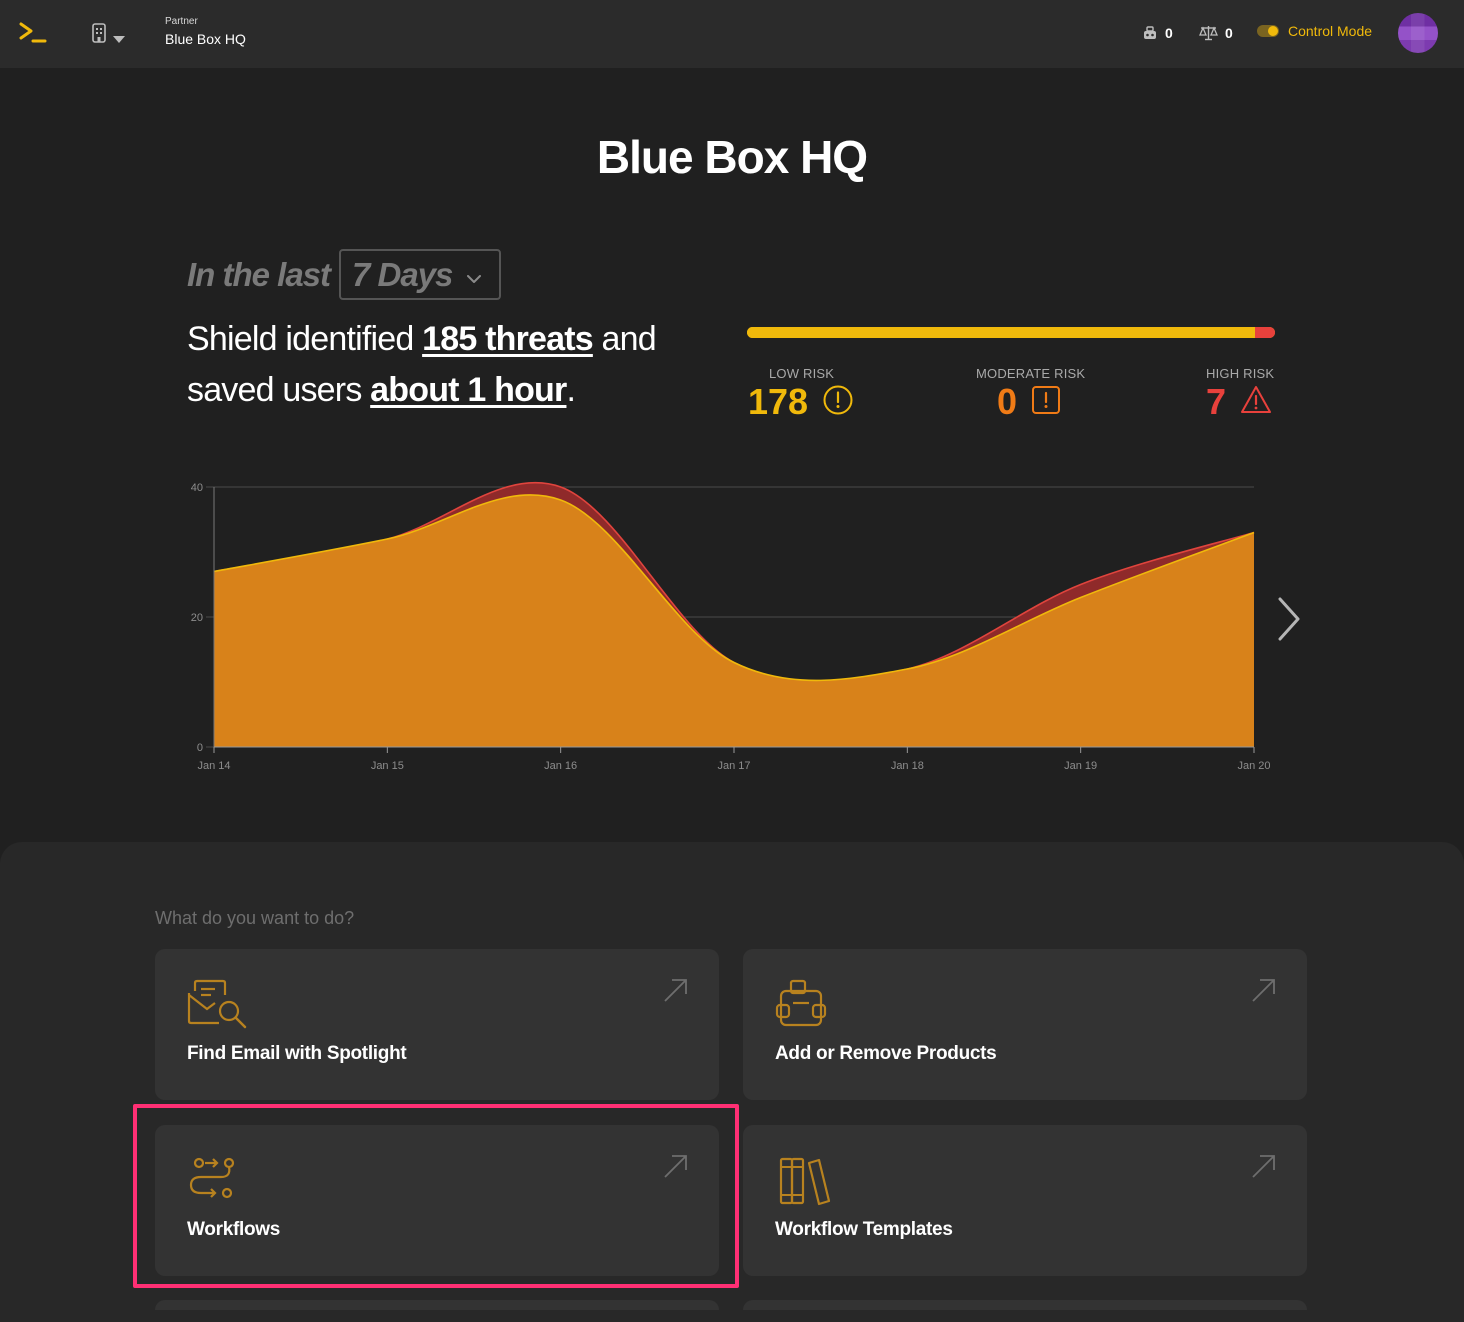  I want to click on x-tick-label: Jan 16, so click(560, 766).